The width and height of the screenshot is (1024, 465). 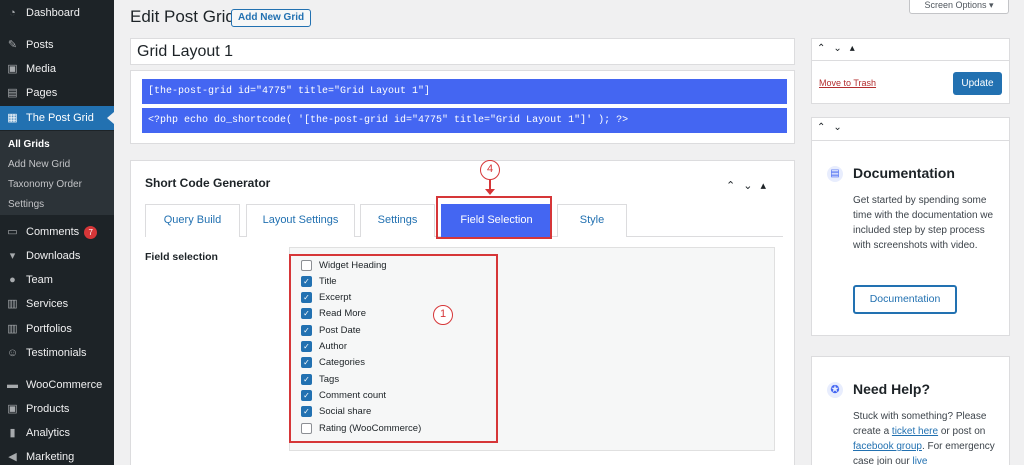 What do you see at coordinates (12, 92) in the screenshot?
I see `page-icon: ▤` at bounding box center [12, 92].